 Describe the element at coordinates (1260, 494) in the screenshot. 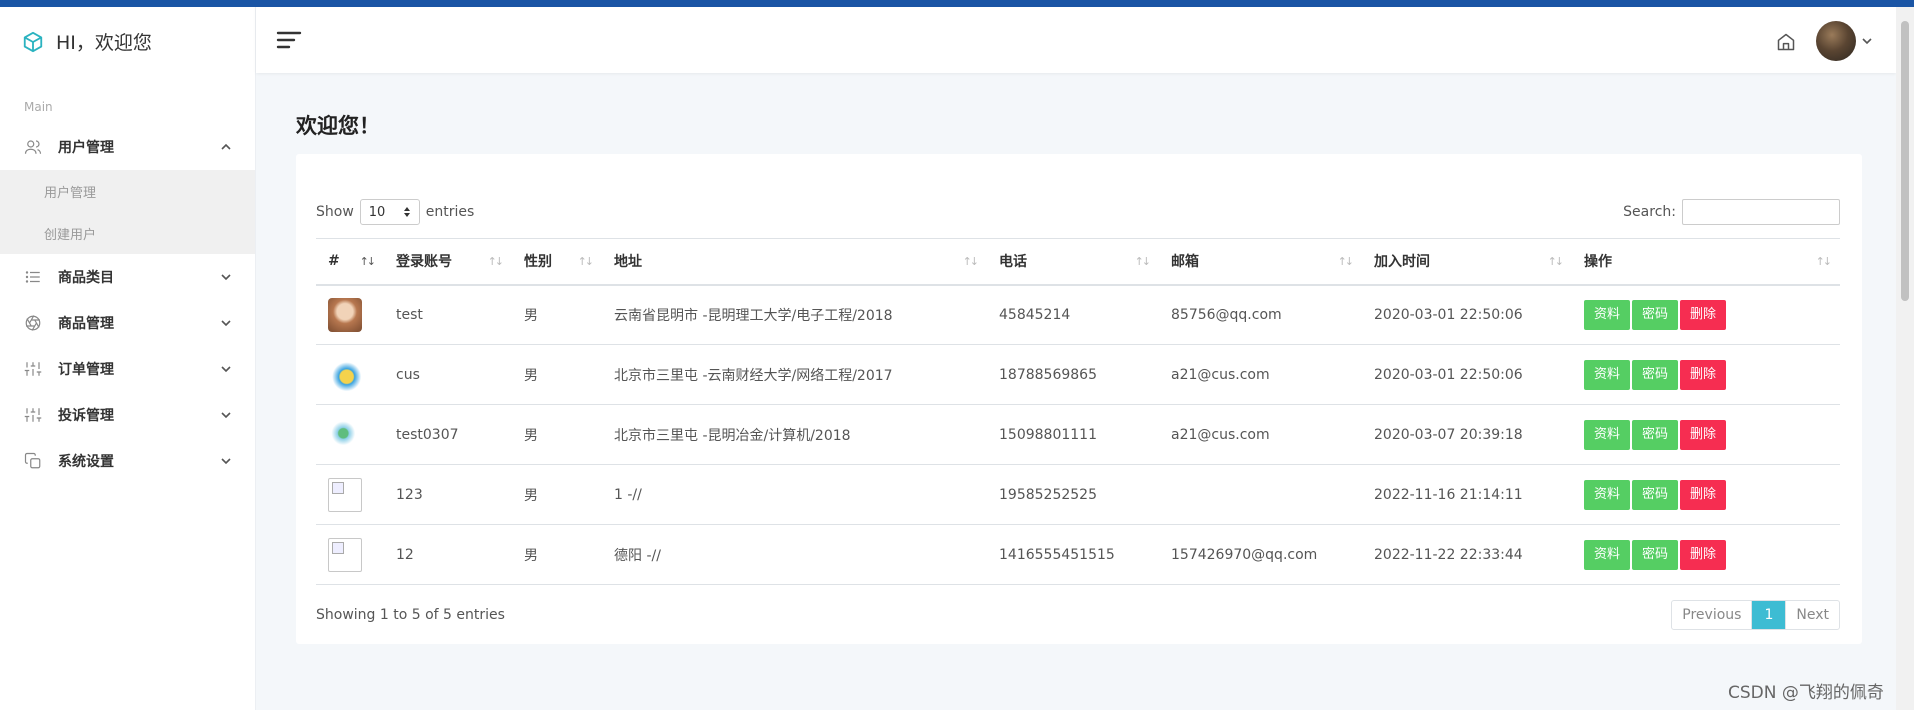

I see `cell-email` at that location.